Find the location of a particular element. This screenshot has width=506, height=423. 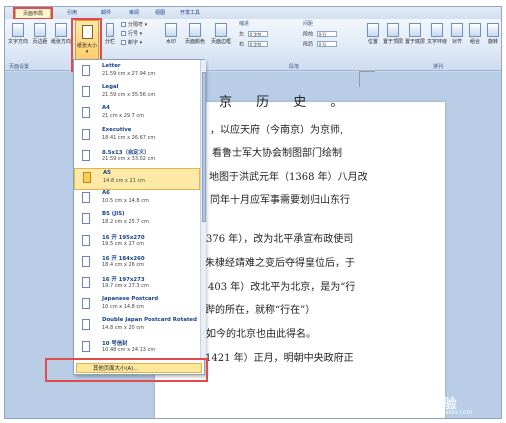

watermark-icon is located at coordinates (171, 30).